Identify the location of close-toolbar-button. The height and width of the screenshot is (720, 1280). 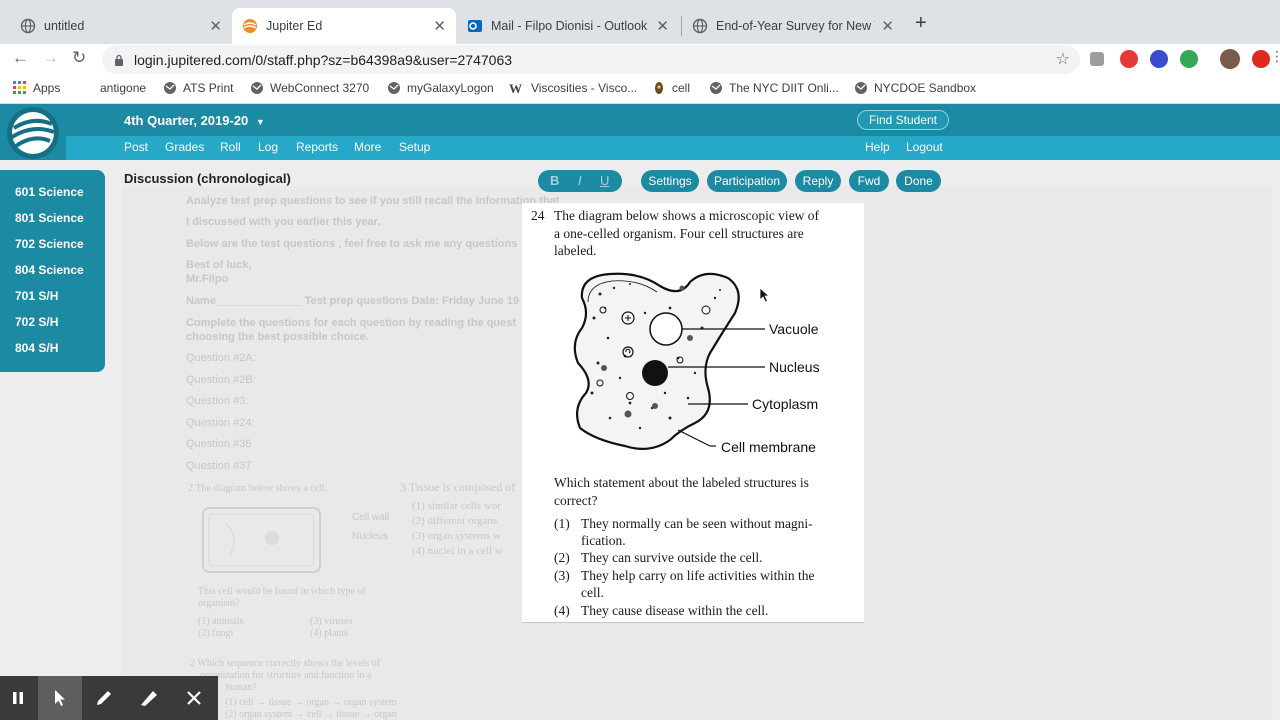
(194, 698).